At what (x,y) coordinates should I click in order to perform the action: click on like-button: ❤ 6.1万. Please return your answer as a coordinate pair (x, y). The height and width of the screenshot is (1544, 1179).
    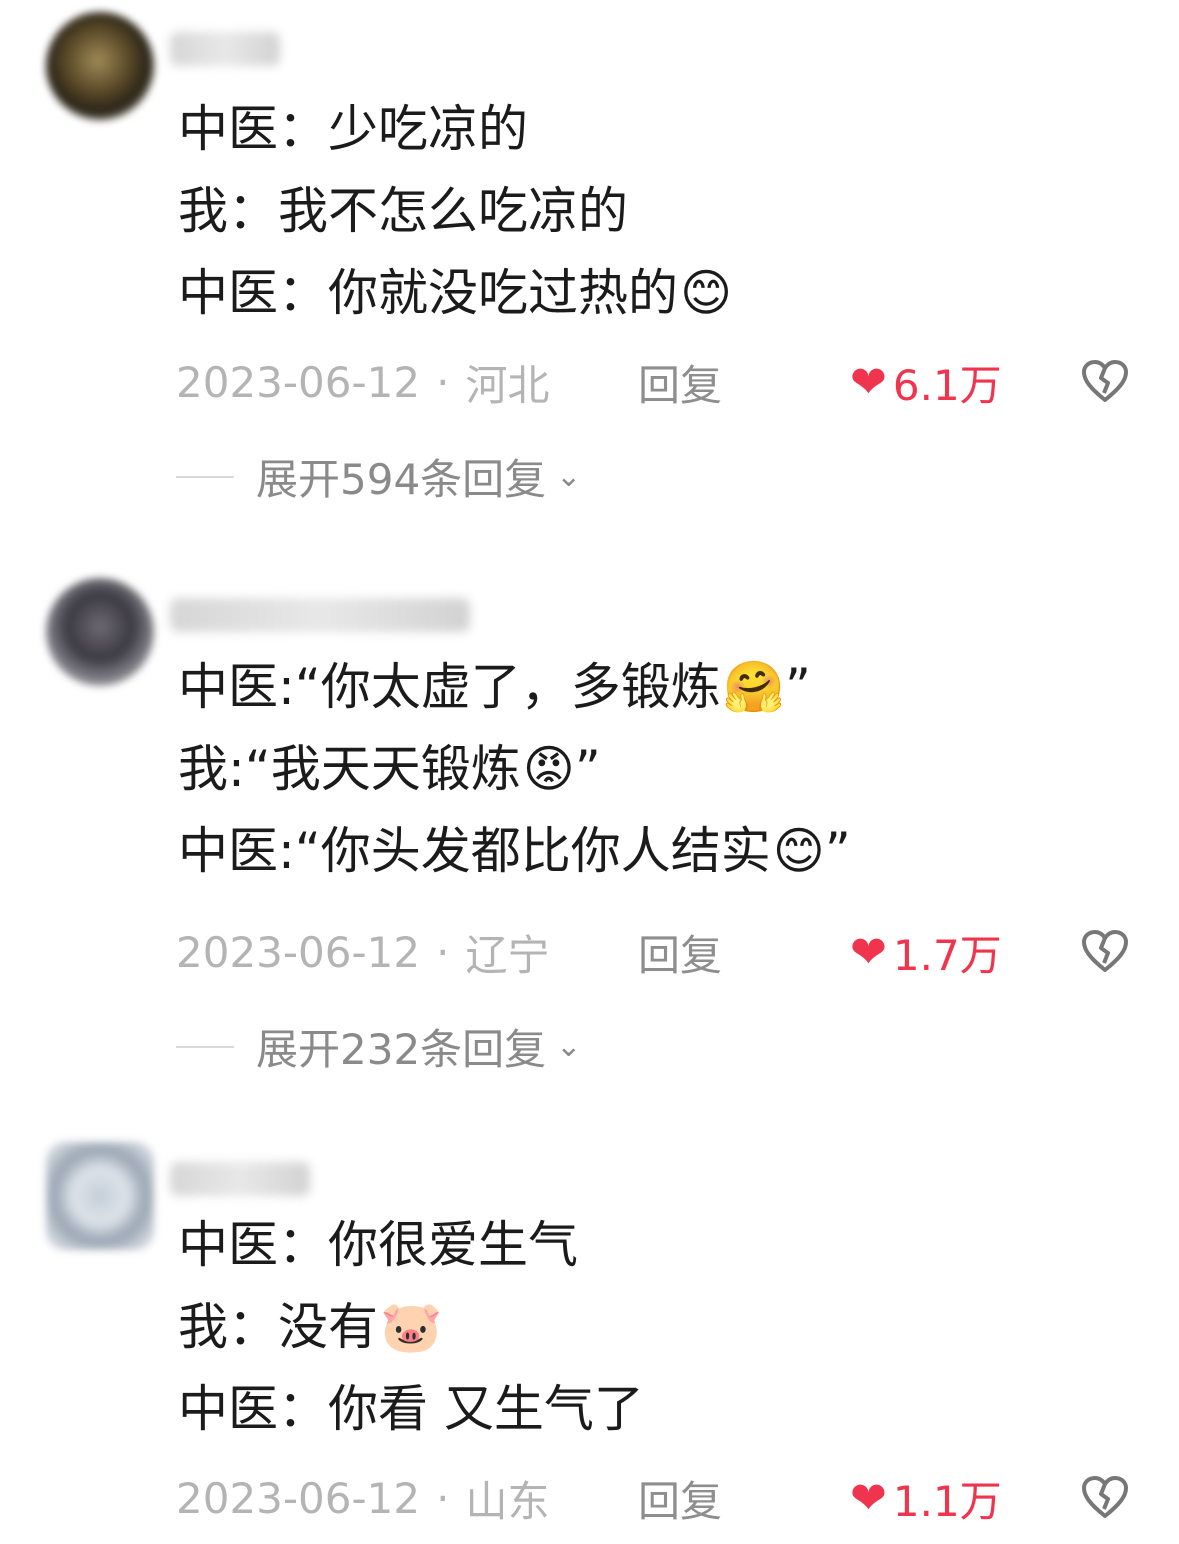
    Looking at the image, I should click on (926, 382).